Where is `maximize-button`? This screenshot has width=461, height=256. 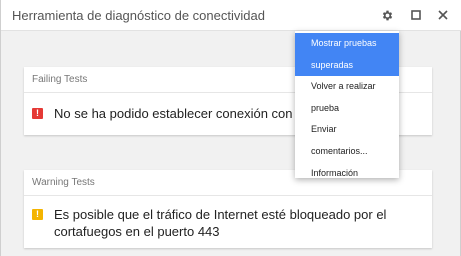 maximize-button is located at coordinates (416, 15).